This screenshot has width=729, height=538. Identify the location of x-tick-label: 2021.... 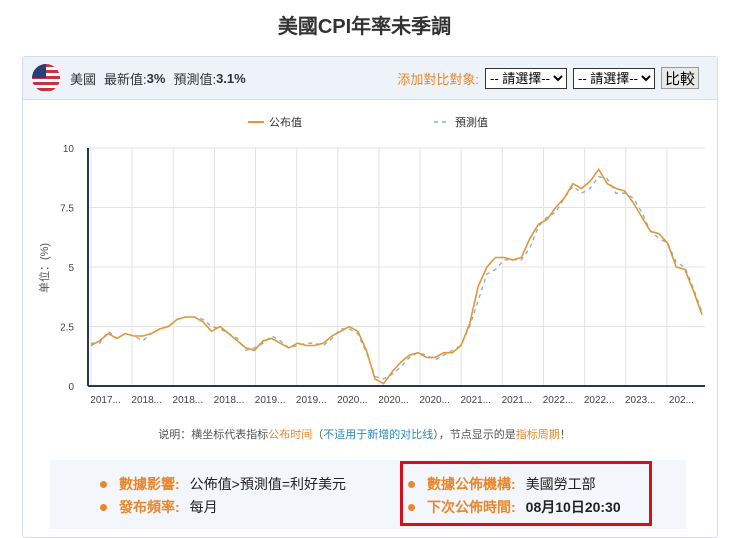
(475, 400).